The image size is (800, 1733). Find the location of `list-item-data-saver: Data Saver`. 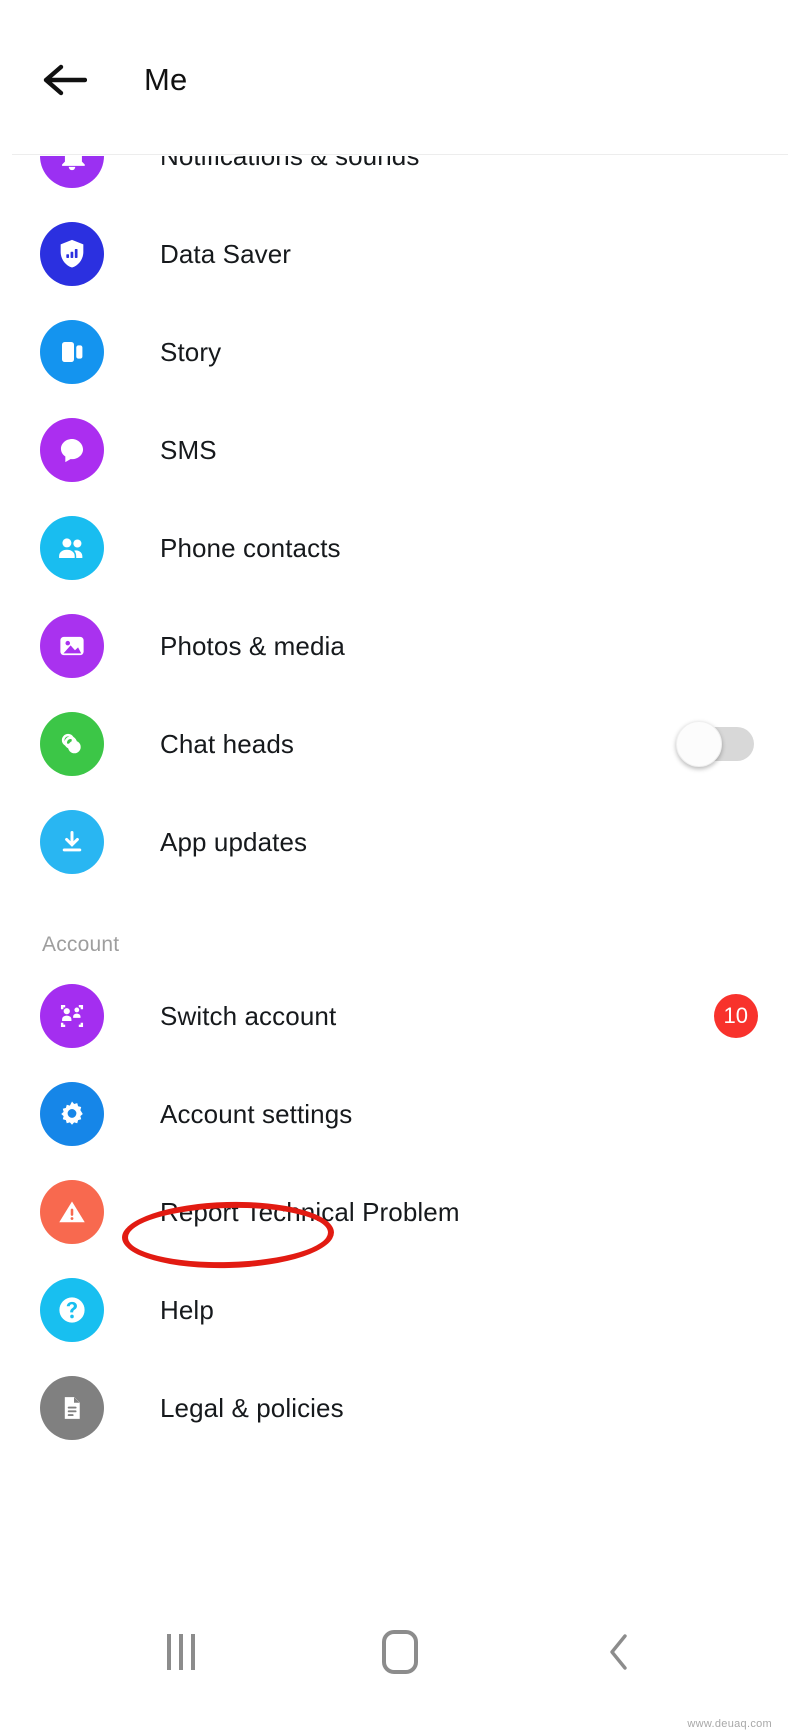

list-item-data-saver: Data Saver is located at coordinates (400, 254).